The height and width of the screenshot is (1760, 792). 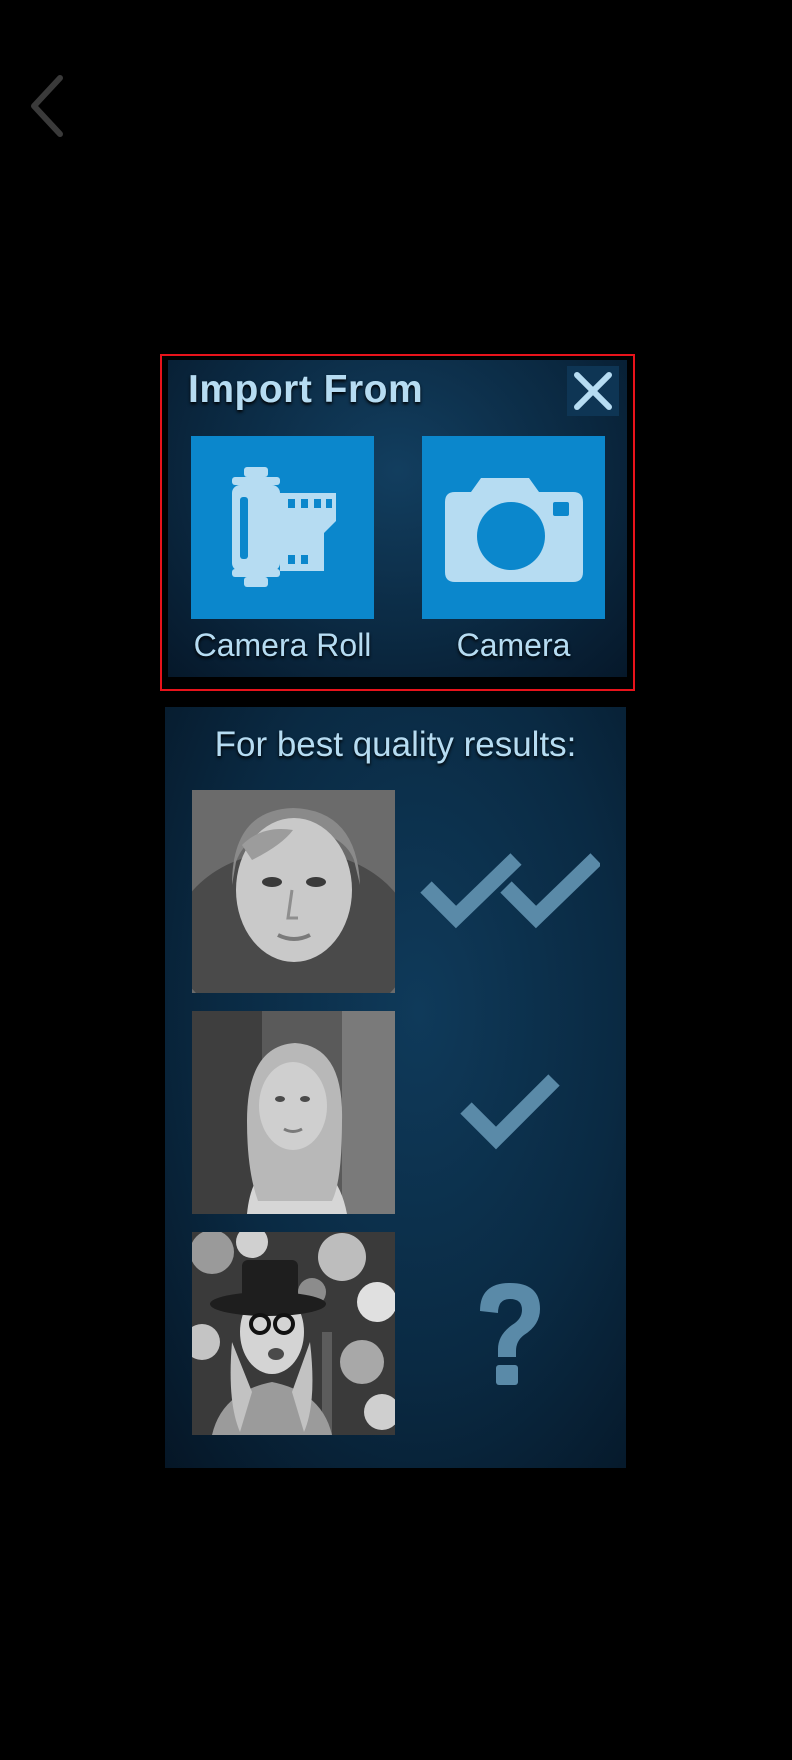 I want to click on camera-roll-tile, so click(x=282, y=527).